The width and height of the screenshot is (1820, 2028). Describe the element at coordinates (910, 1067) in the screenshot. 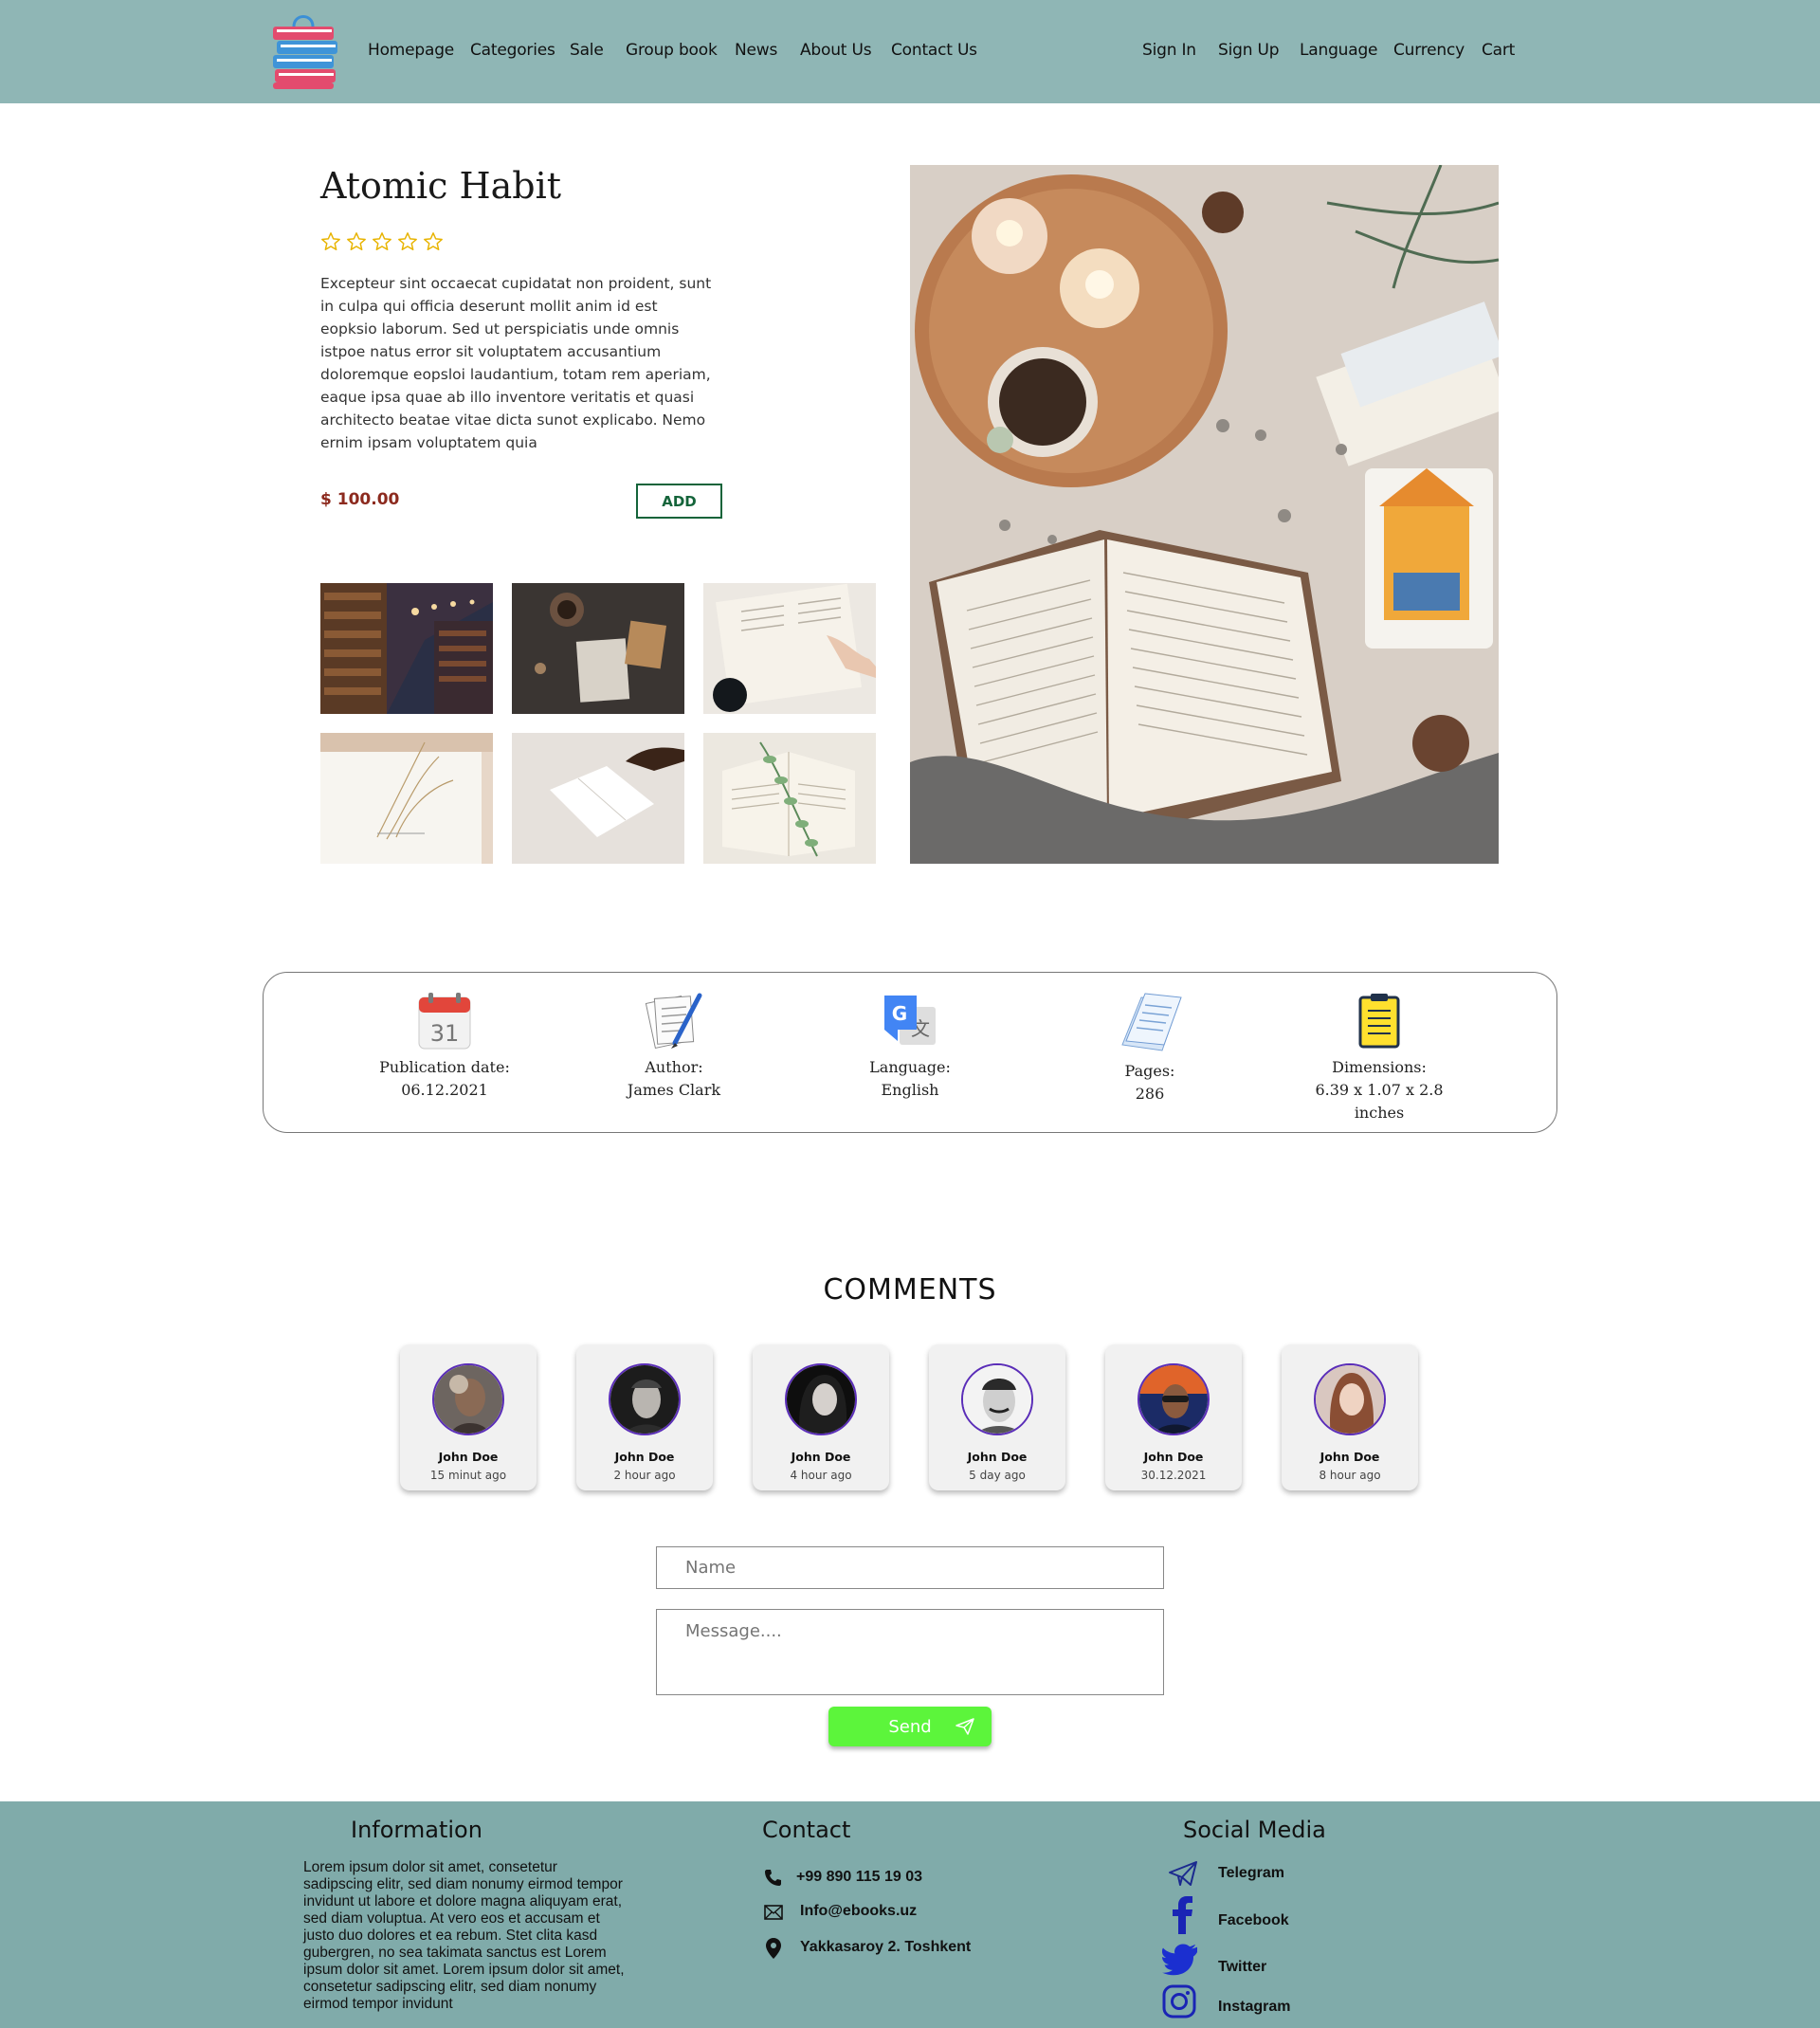

I see `detail-label: Language:` at that location.